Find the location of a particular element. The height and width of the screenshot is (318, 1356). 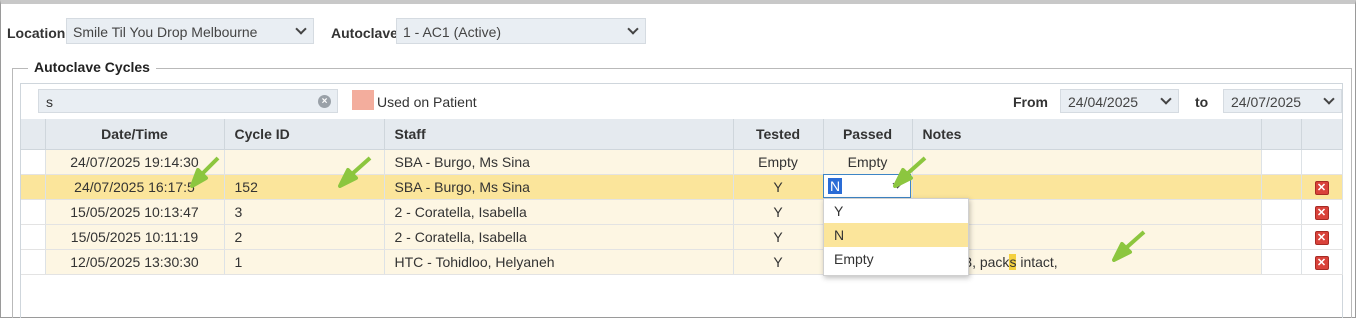

location-select: Smile Til You Drop Melbourne is located at coordinates (190, 31).